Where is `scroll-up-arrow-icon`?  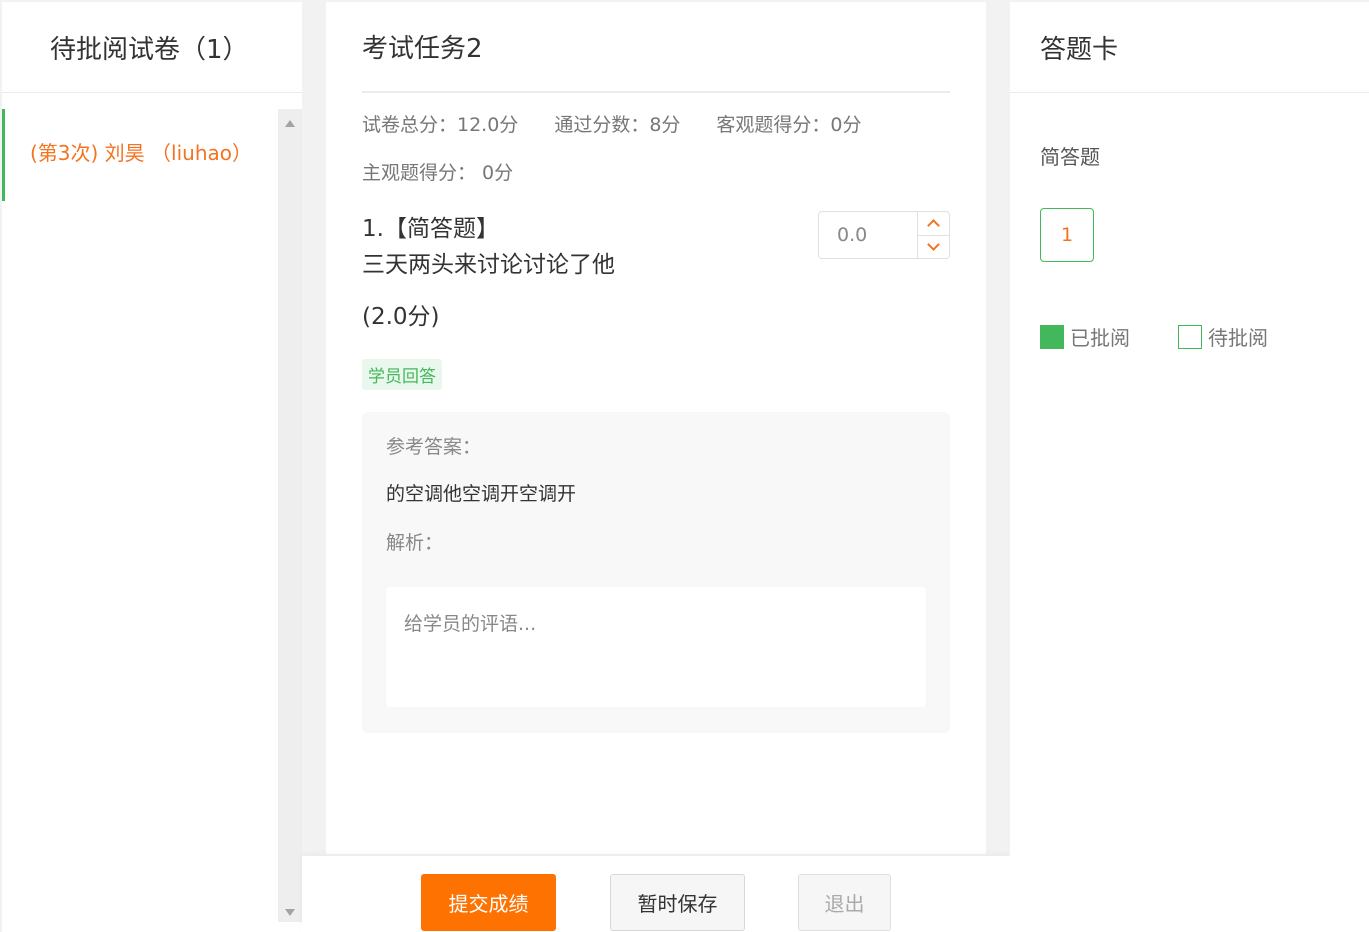
scroll-up-arrow-icon is located at coordinates (290, 123).